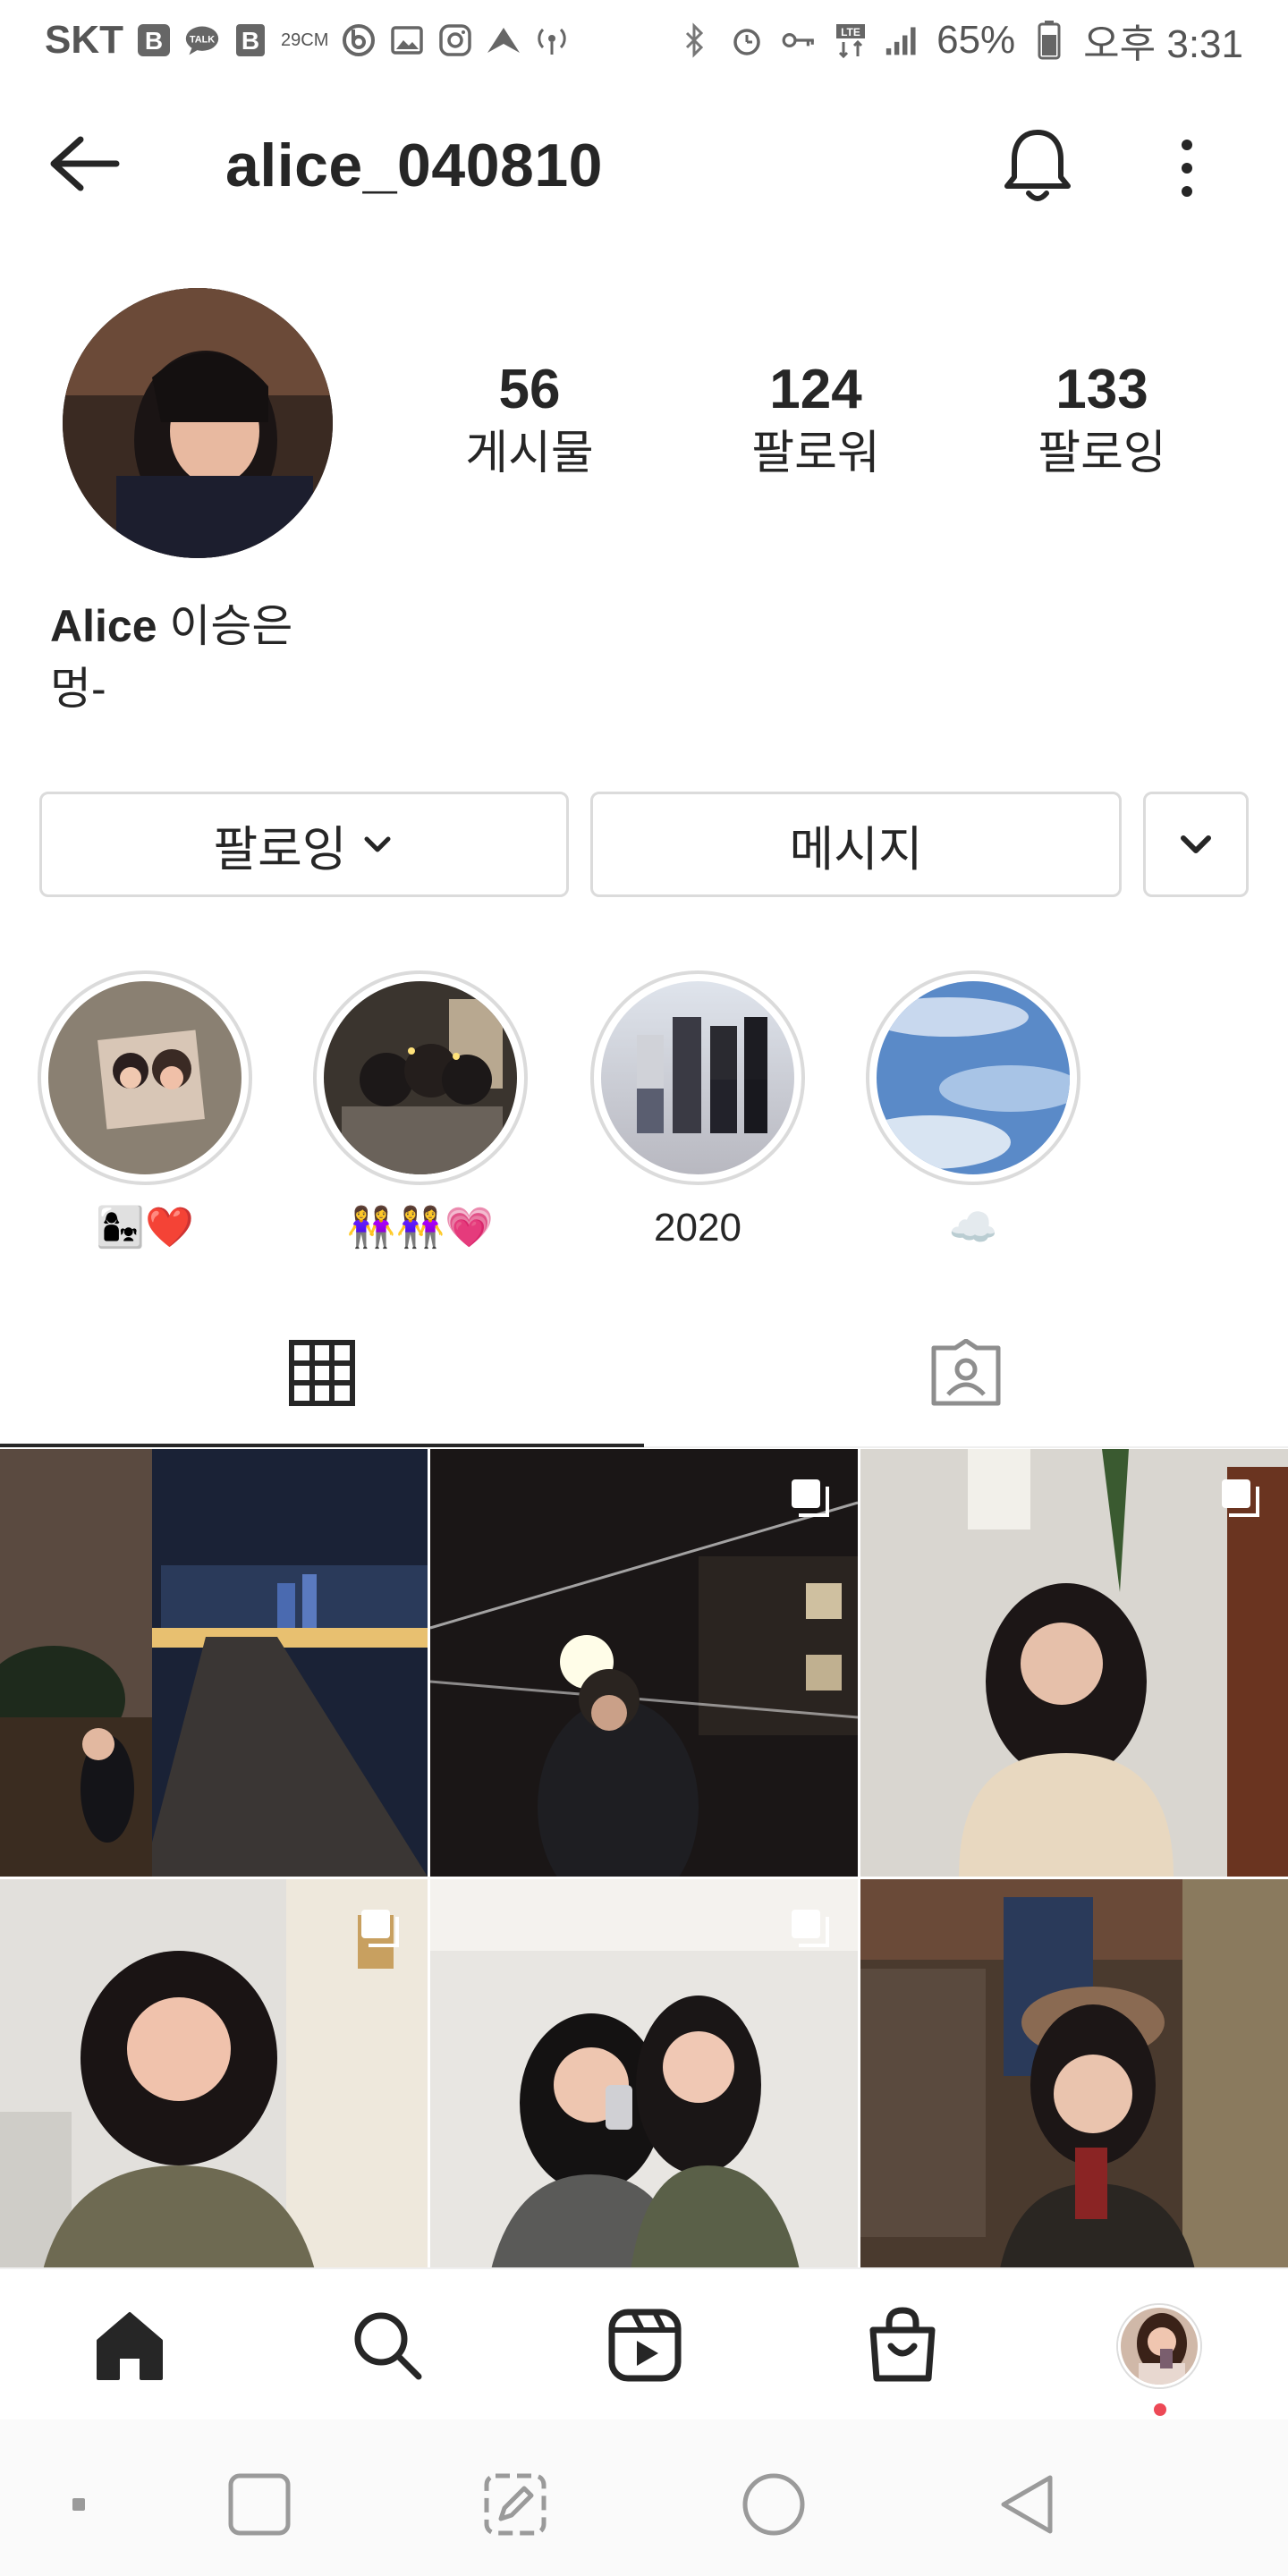  I want to click on nav-home, so click(129, 2345).